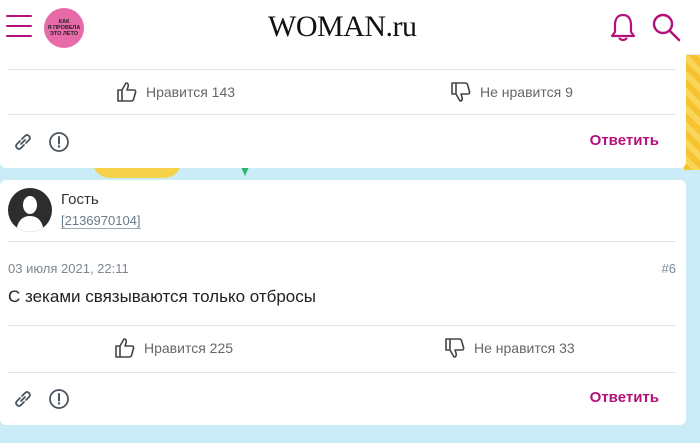  I want to click on dislike-count: Не нравится 33, so click(524, 348).